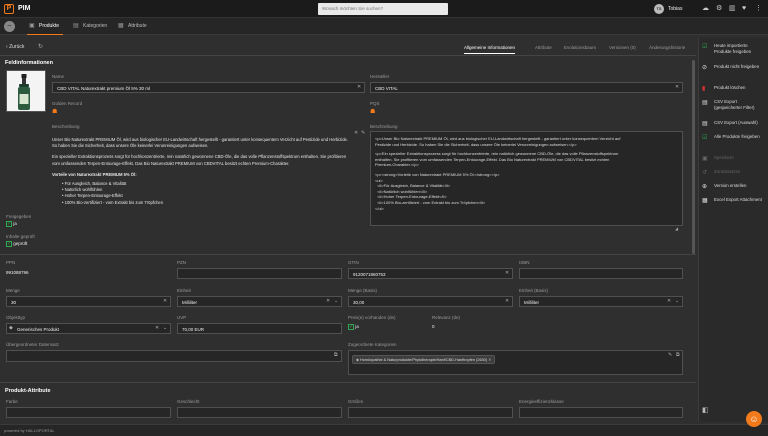 This screenshot has width=768, height=436. What do you see at coordinates (705, 410) in the screenshot?
I see `collapse-sidebar-icon: ◧` at bounding box center [705, 410].